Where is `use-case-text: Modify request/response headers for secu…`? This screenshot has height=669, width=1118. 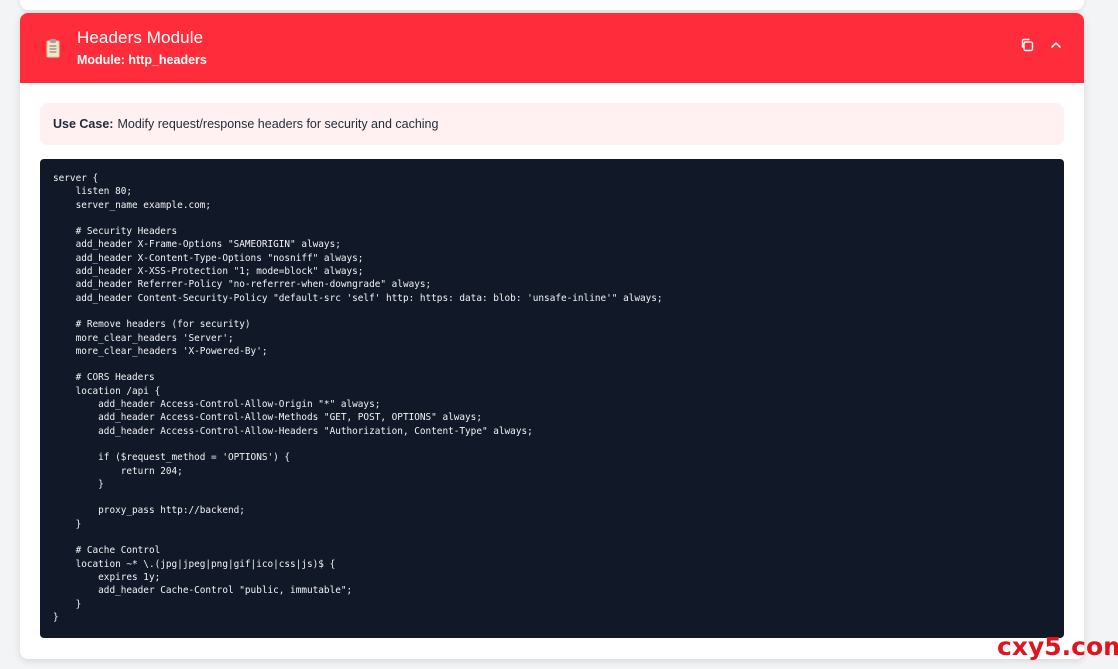 use-case-text: Modify request/response headers for secu… is located at coordinates (278, 124).